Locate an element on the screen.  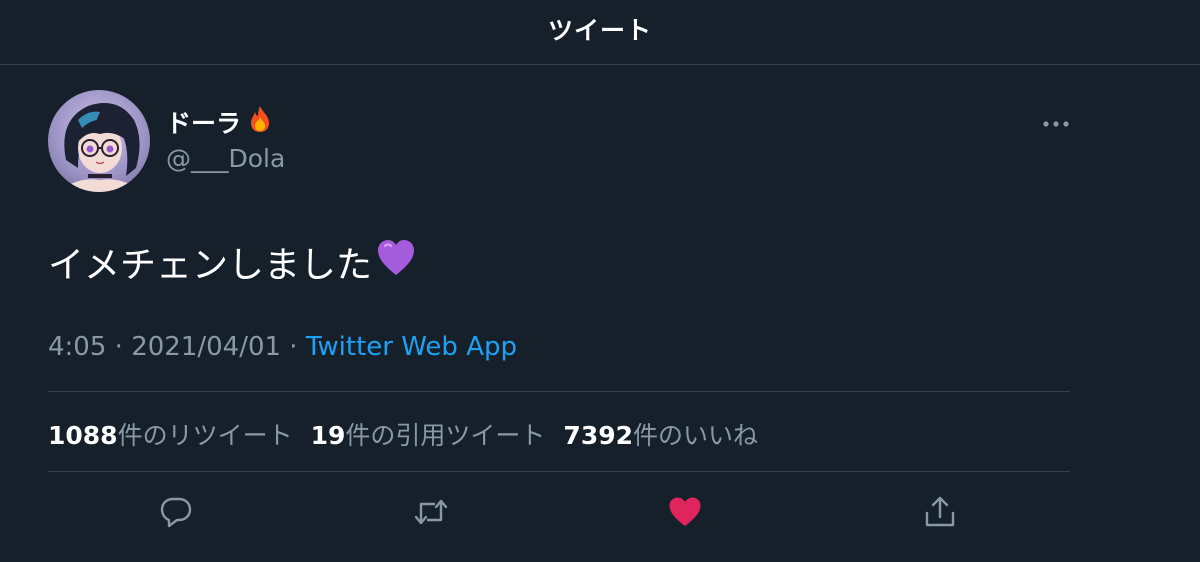
likes-label: 件のいいね is located at coordinates (696, 435).